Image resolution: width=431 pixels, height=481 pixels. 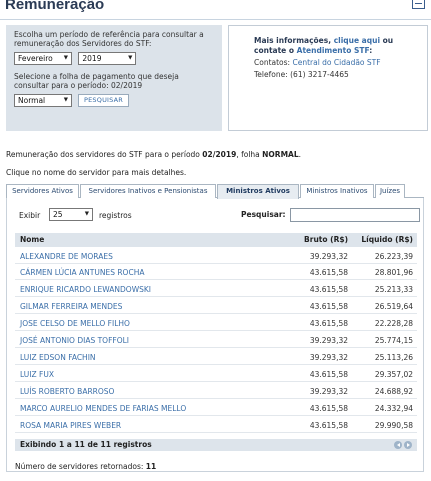 I want to click on col-header-nome: Nome, so click(x=32, y=240).